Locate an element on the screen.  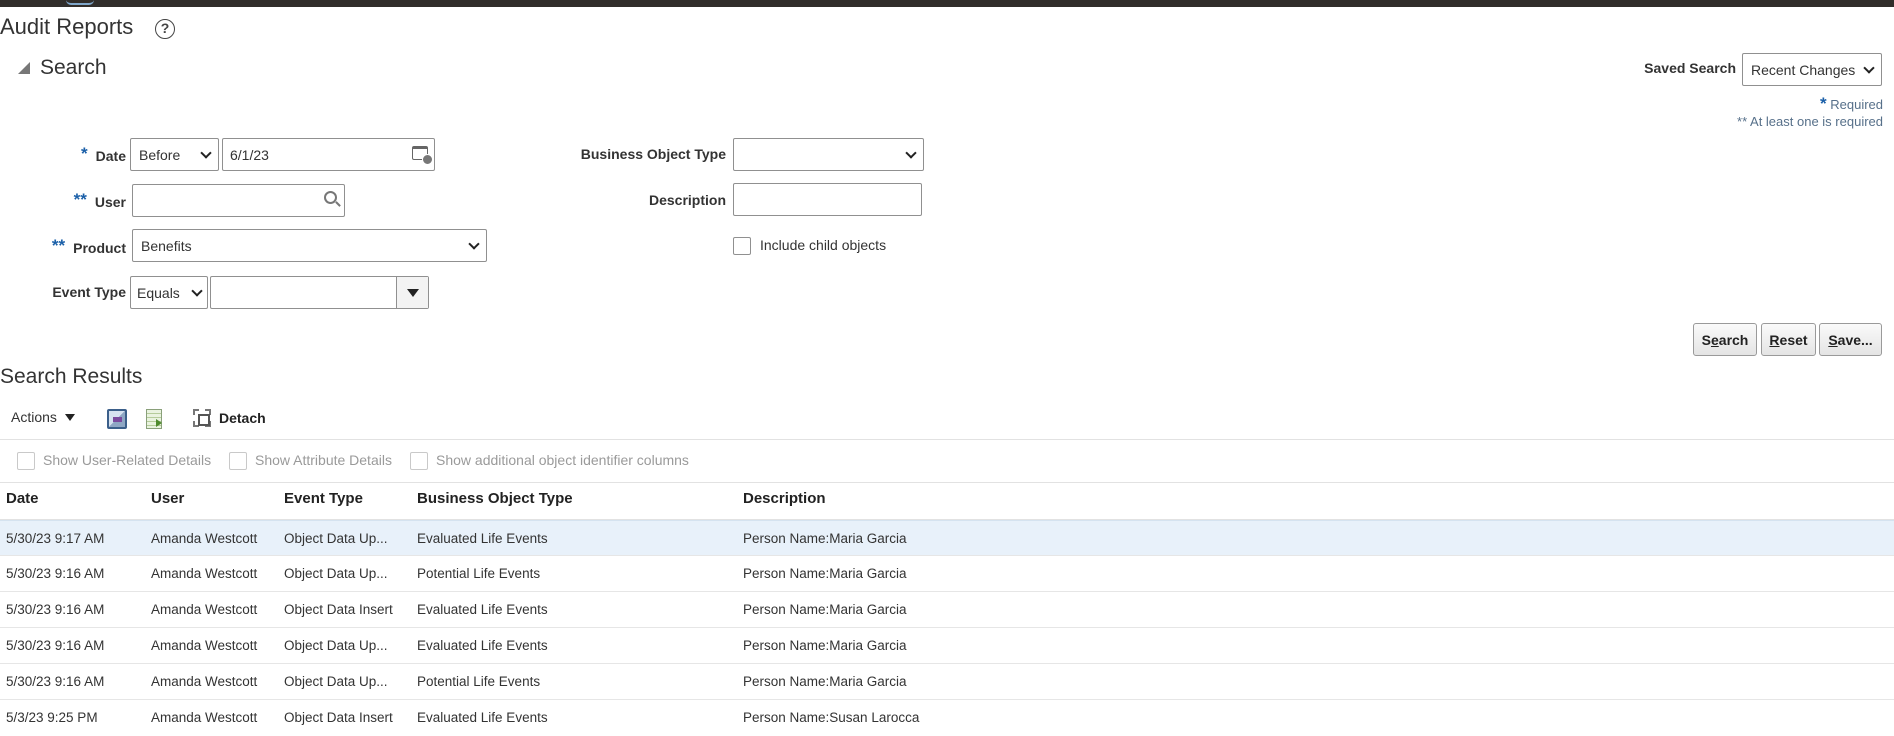
column-header-description: Description is located at coordinates (784, 498).